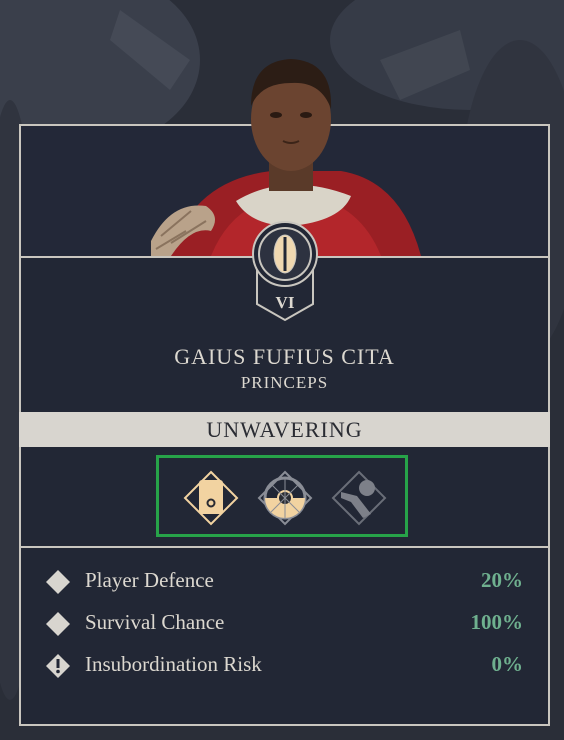 This screenshot has height=740, width=564. What do you see at coordinates (502, 580) in the screenshot?
I see `stat-value: 20%` at bounding box center [502, 580].